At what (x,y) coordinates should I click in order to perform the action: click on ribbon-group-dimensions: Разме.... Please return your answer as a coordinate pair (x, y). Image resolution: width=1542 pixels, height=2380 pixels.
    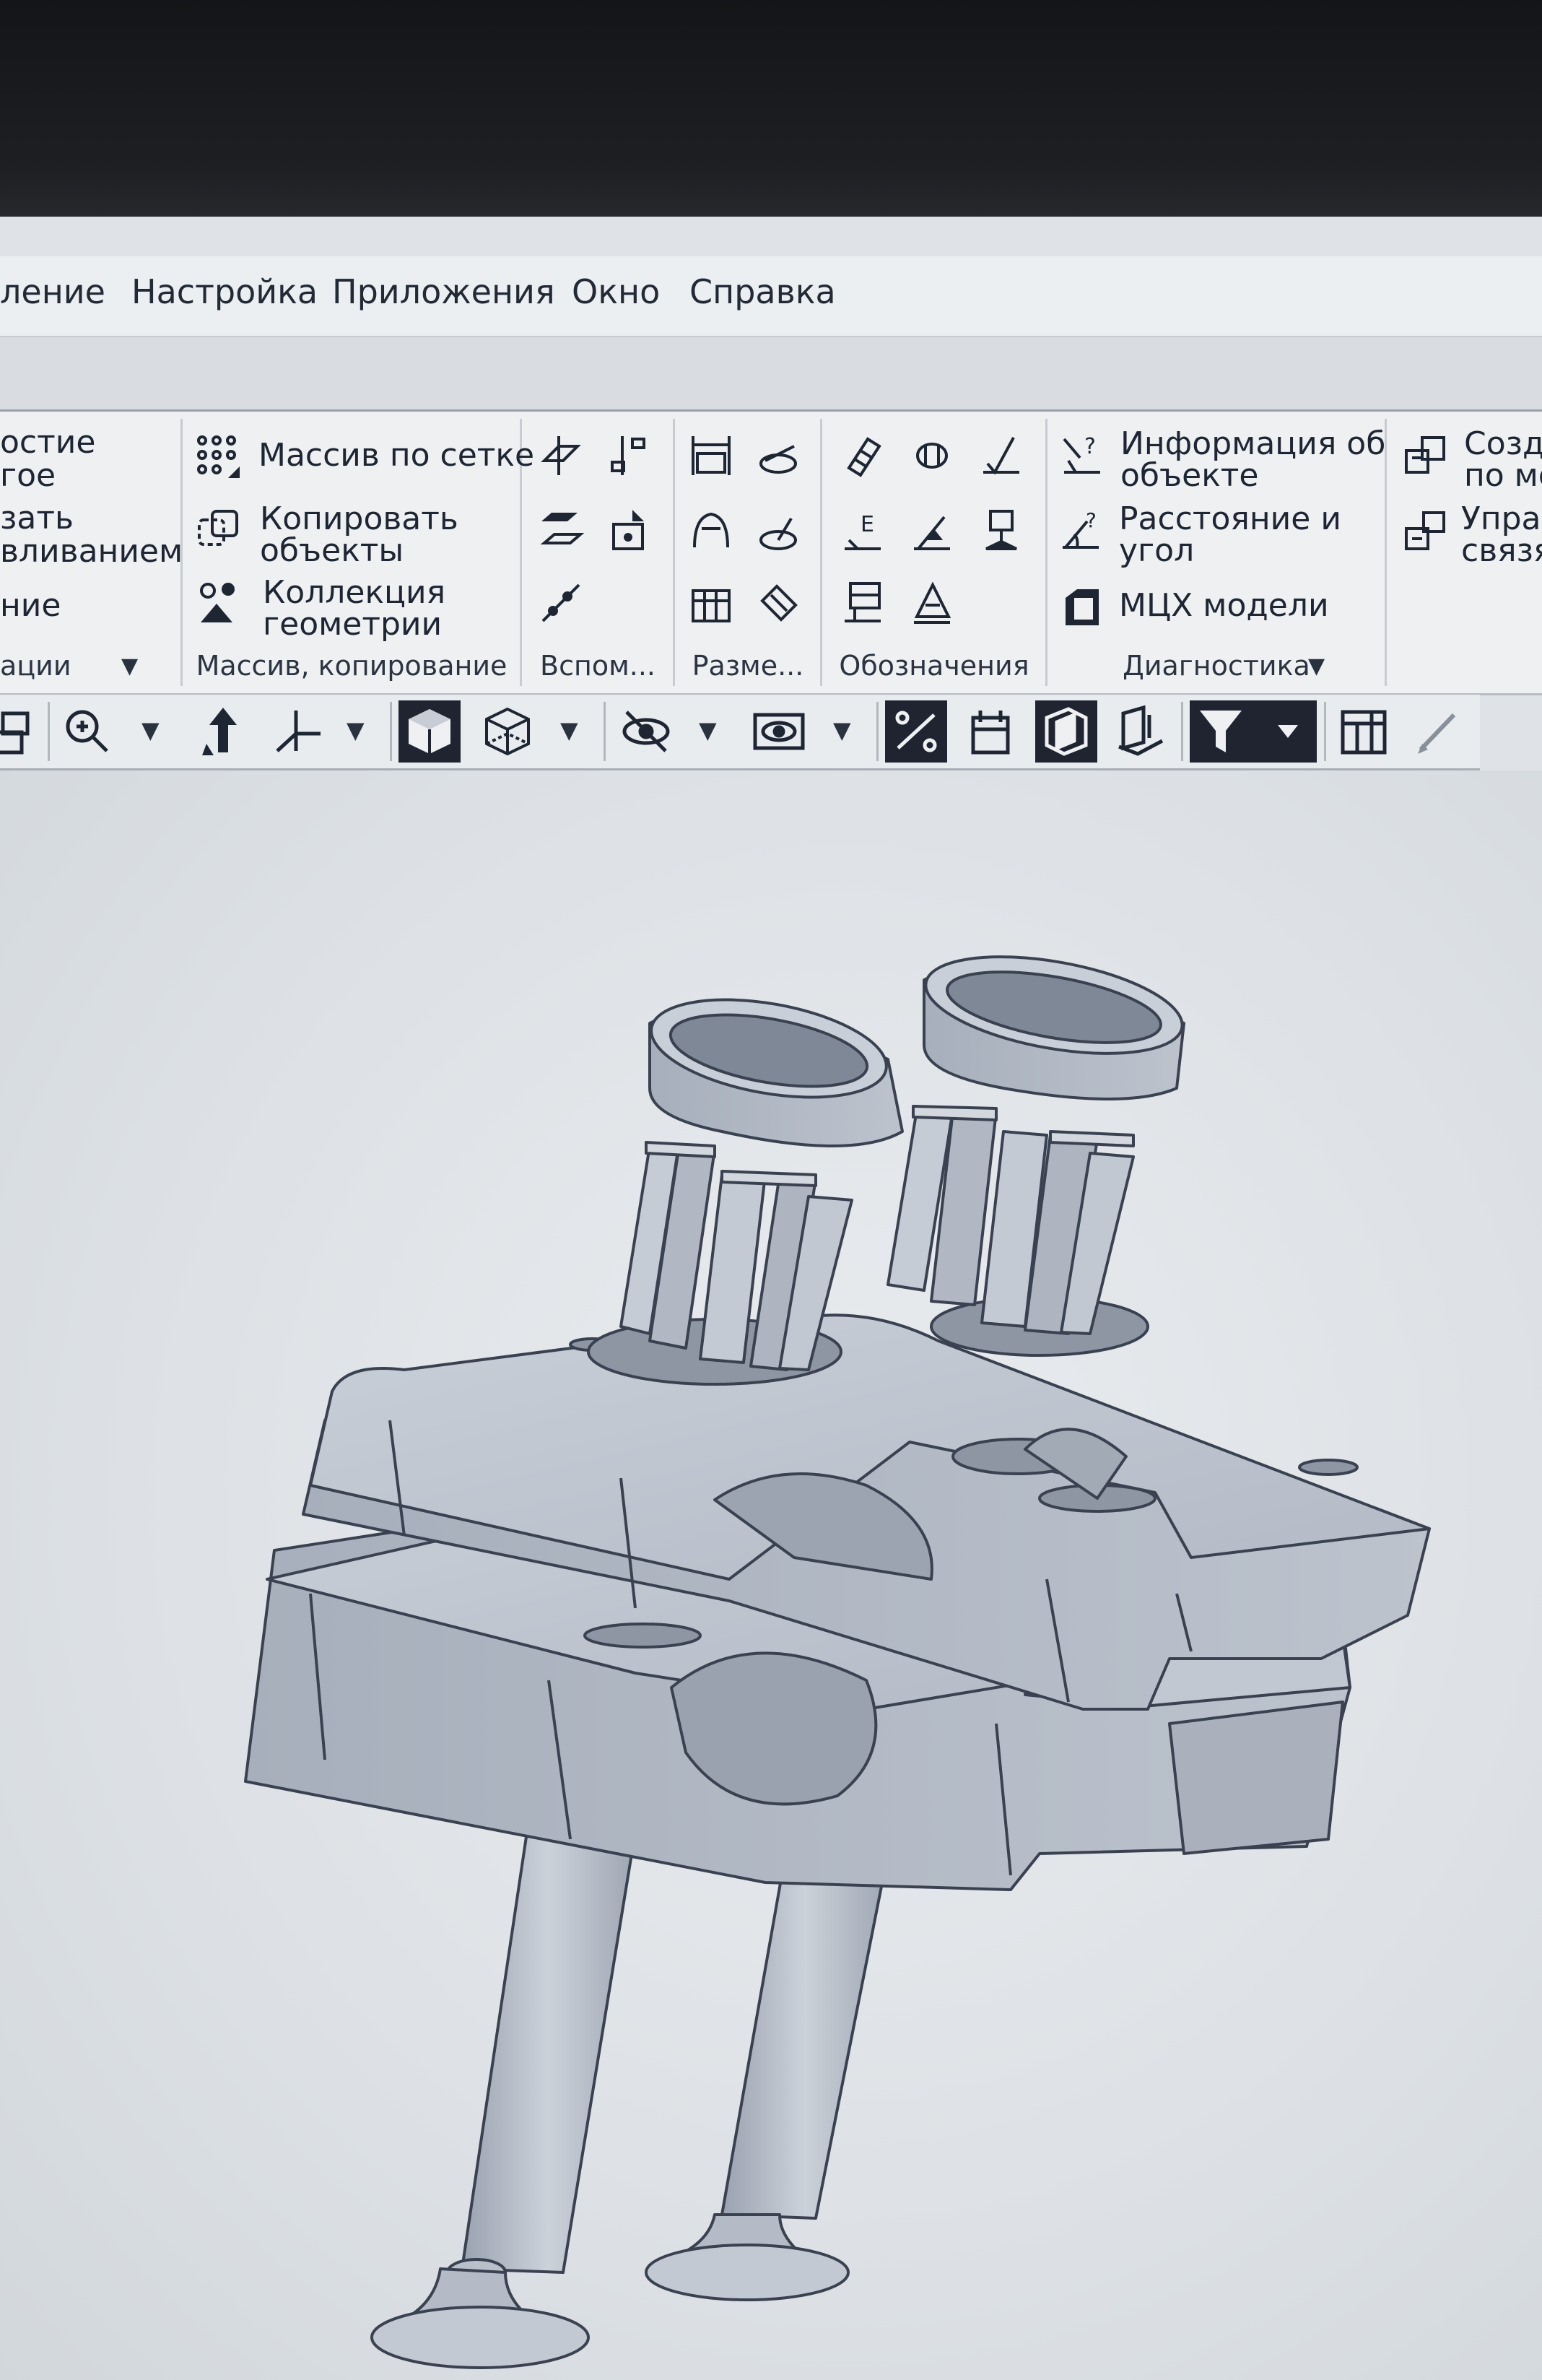
    Looking at the image, I should click on (749, 552).